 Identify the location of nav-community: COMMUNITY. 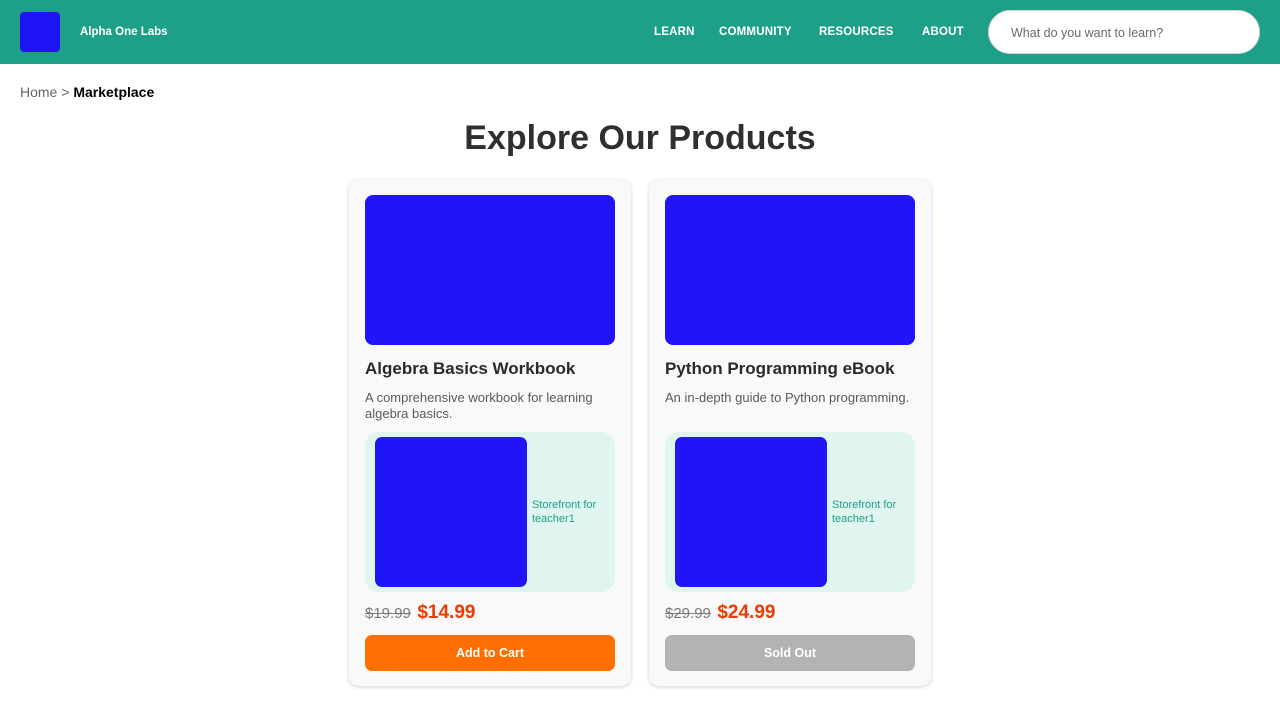
(755, 32).